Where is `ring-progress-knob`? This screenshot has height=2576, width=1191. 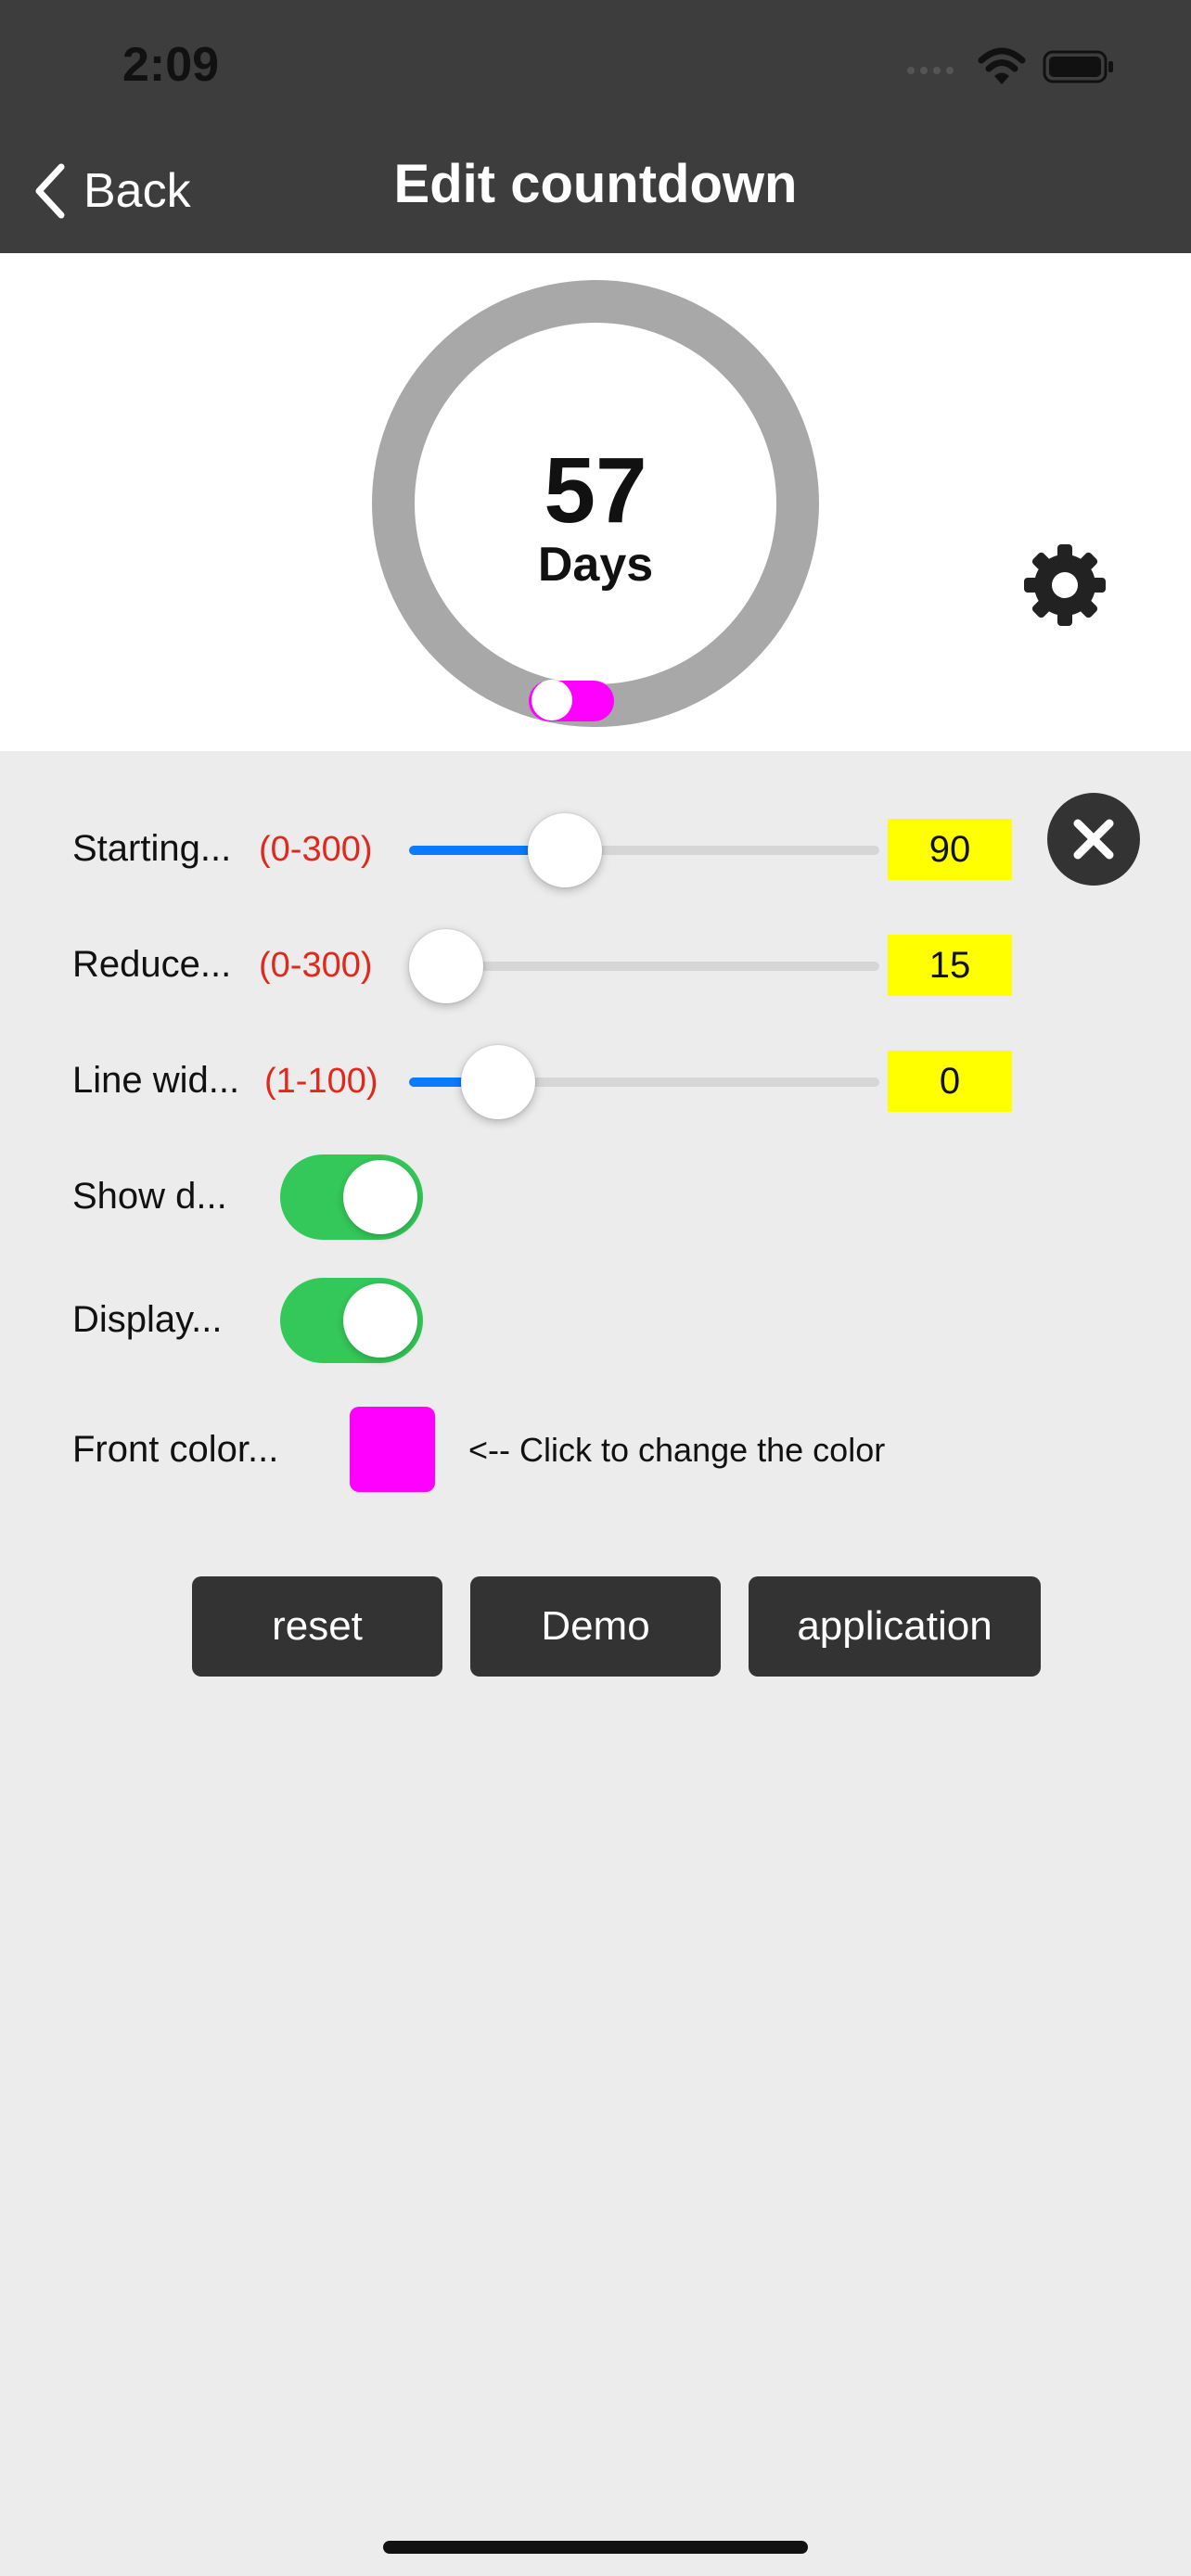 ring-progress-knob is located at coordinates (551, 700).